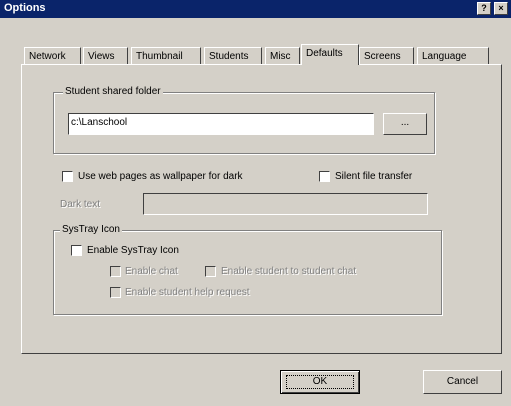 The image size is (511, 406). Describe the element at coordinates (133, 250) in the screenshot. I see `enable-systray-label: Enable SysTray Icon` at that location.